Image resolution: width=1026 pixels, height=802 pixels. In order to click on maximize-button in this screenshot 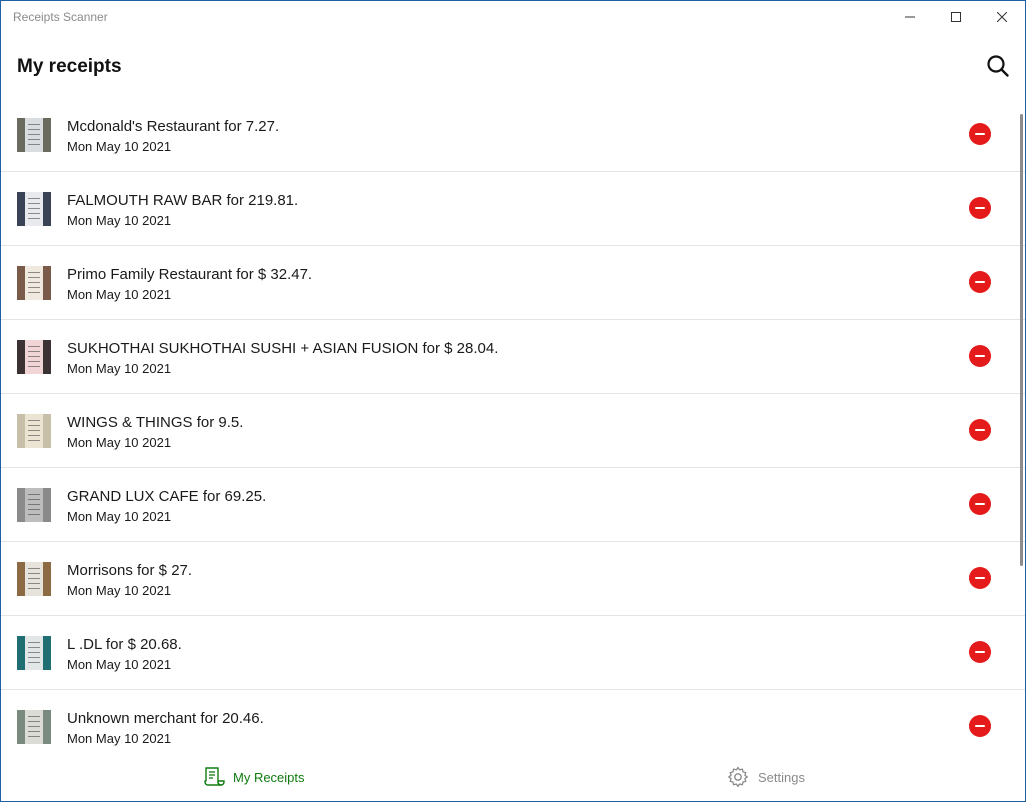, I will do `click(956, 17)`.